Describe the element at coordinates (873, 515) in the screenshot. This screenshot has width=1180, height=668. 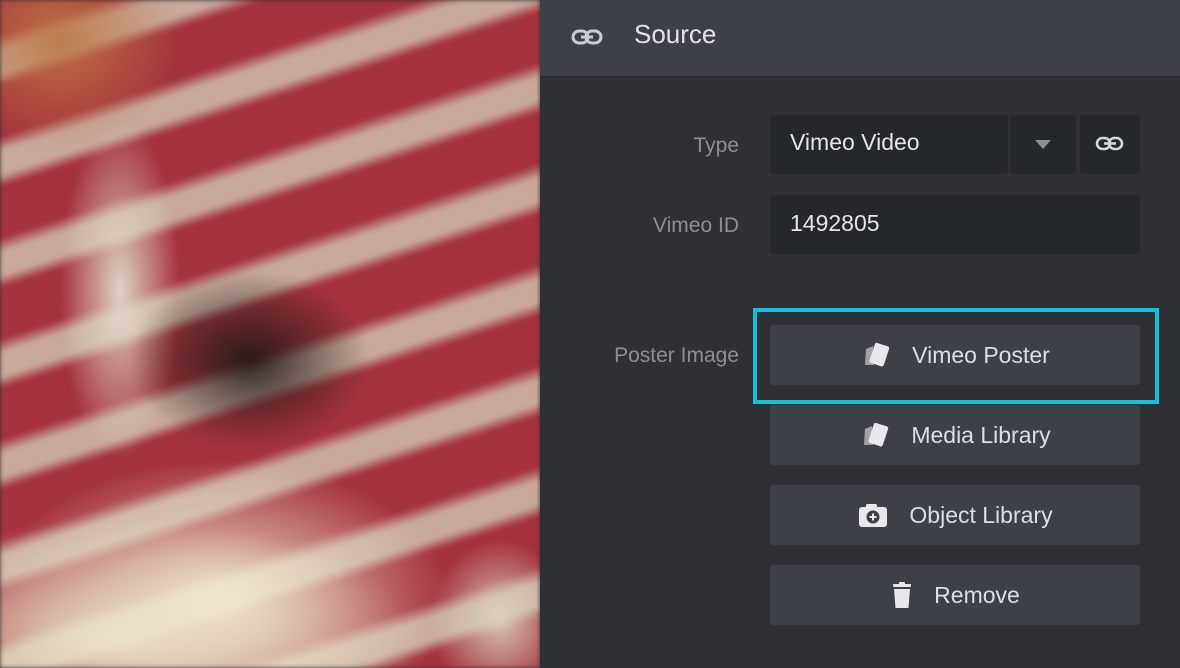
I see `camera-plus-icon` at that location.